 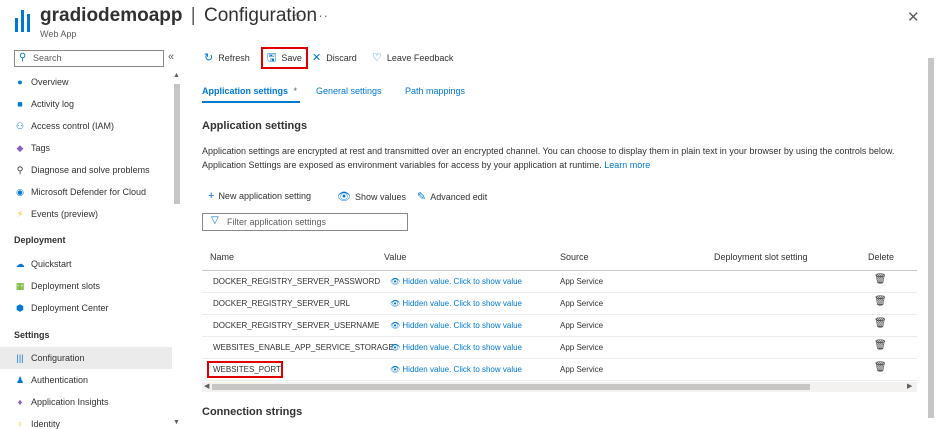 What do you see at coordinates (303, 347) in the screenshot?
I see `setting-name: WEBSITES_ENABLE_APP_SERVICE_STORAGE` at bounding box center [303, 347].